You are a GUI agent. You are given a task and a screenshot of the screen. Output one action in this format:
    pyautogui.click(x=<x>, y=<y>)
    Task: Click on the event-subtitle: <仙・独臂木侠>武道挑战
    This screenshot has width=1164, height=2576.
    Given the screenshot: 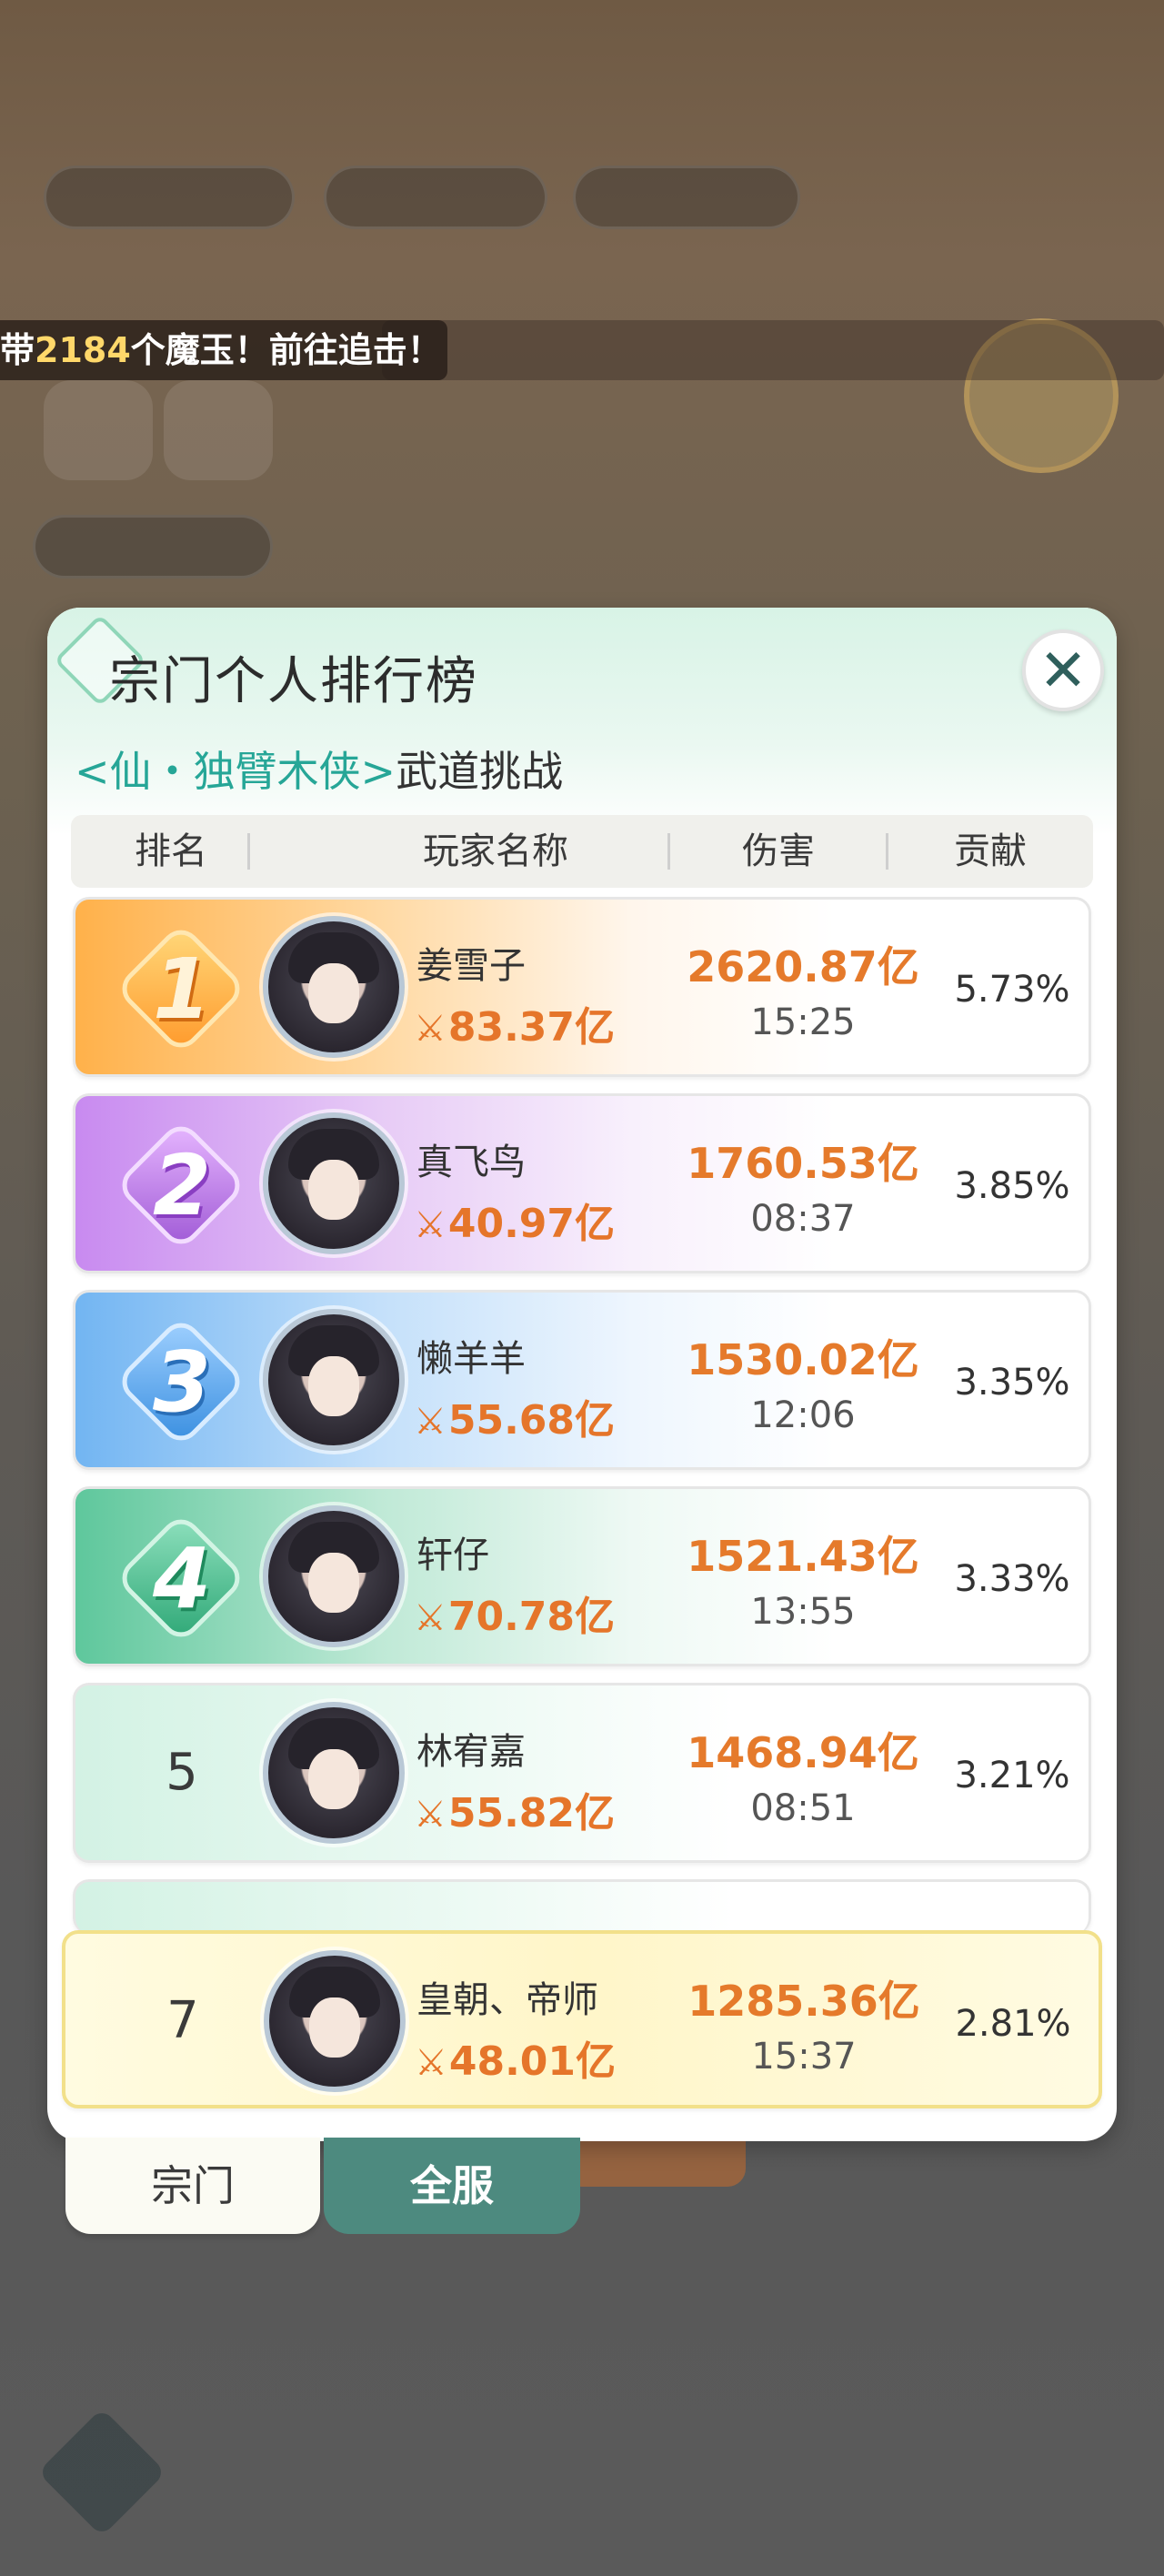 What is the action you would take?
    pyautogui.click(x=319, y=769)
    